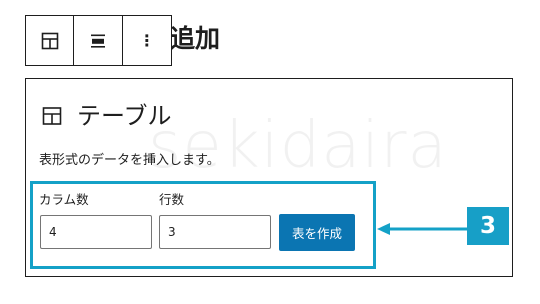 The width and height of the screenshot is (540, 304). I want to click on block-type-button, so click(50, 40).